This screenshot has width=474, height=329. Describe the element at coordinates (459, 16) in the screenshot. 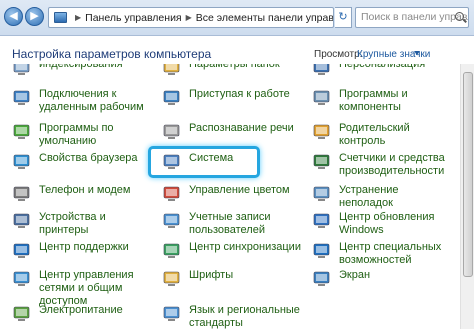

I see `search-icon` at that location.